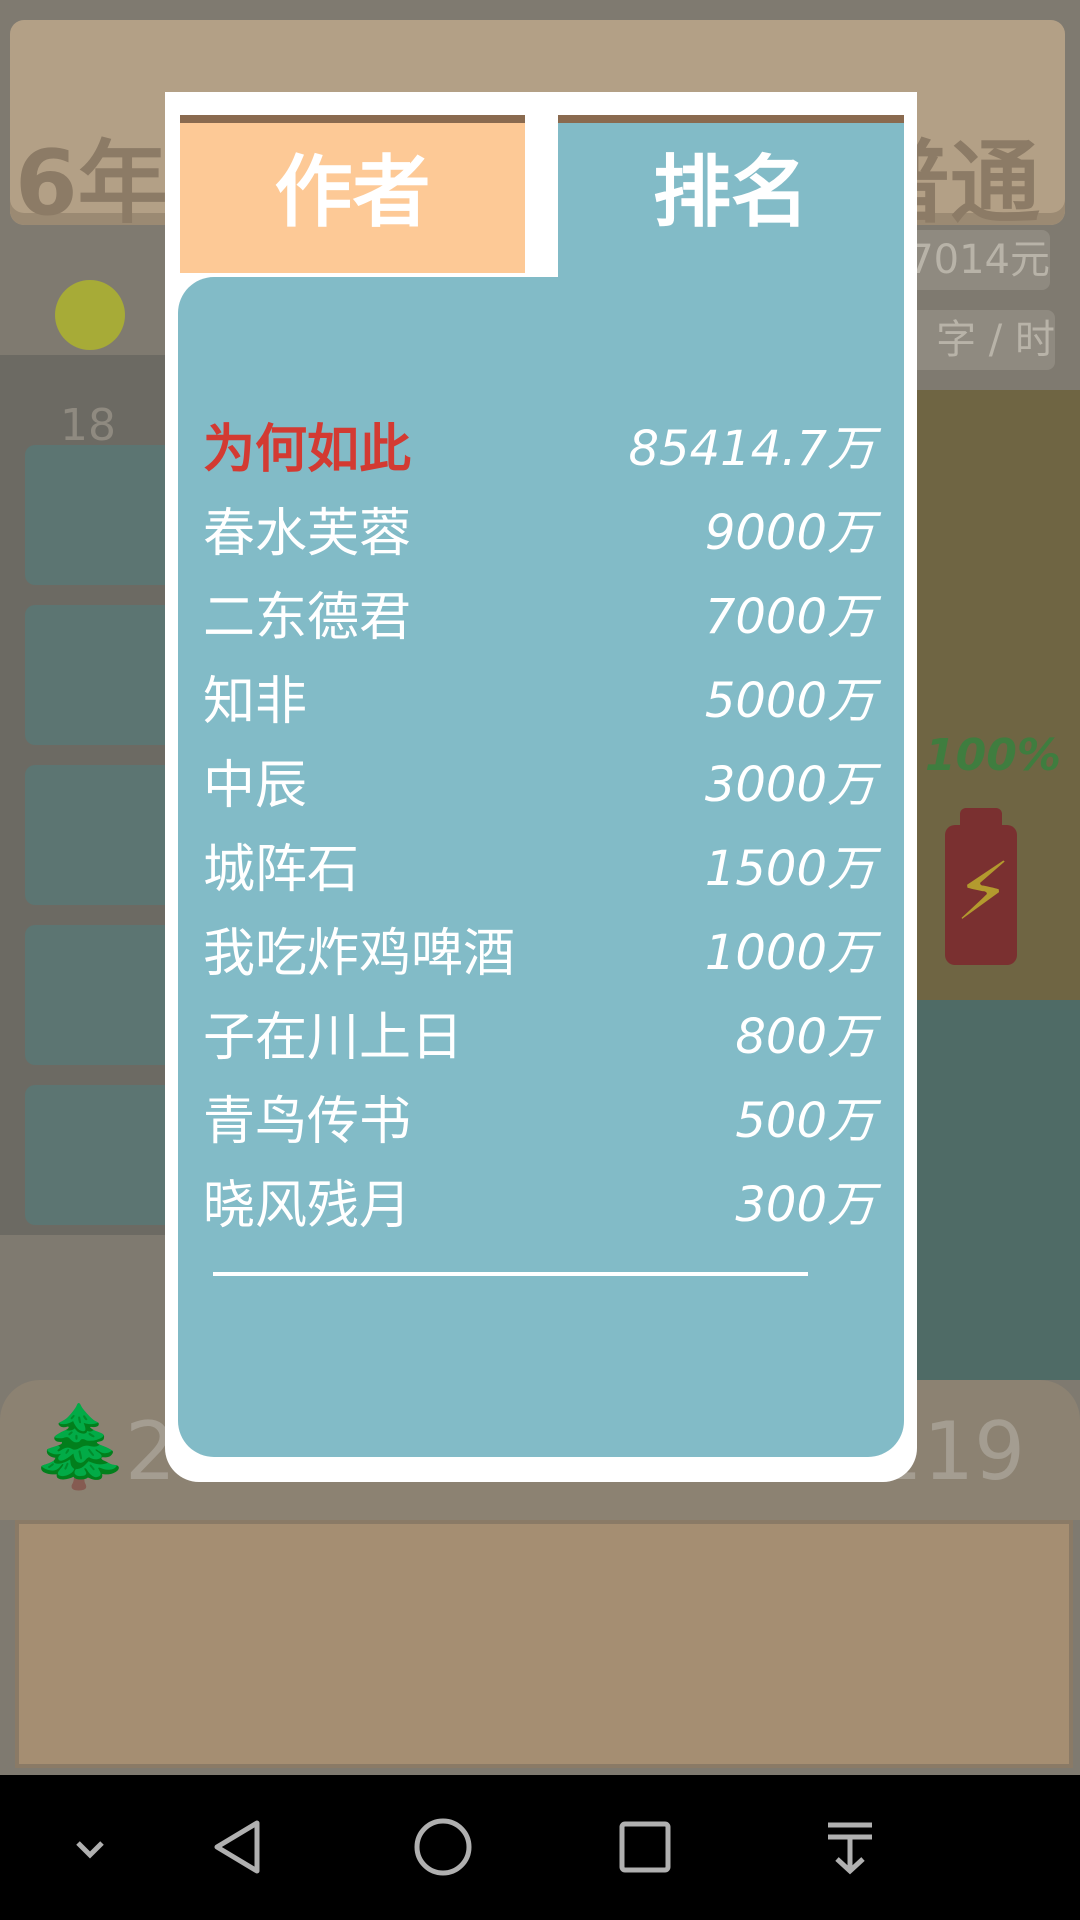 Image resolution: width=1080 pixels, height=1920 pixels. What do you see at coordinates (307, 617) in the screenshot?
I see `ranking-name: 二东德君` at bounding box center [307, 617].